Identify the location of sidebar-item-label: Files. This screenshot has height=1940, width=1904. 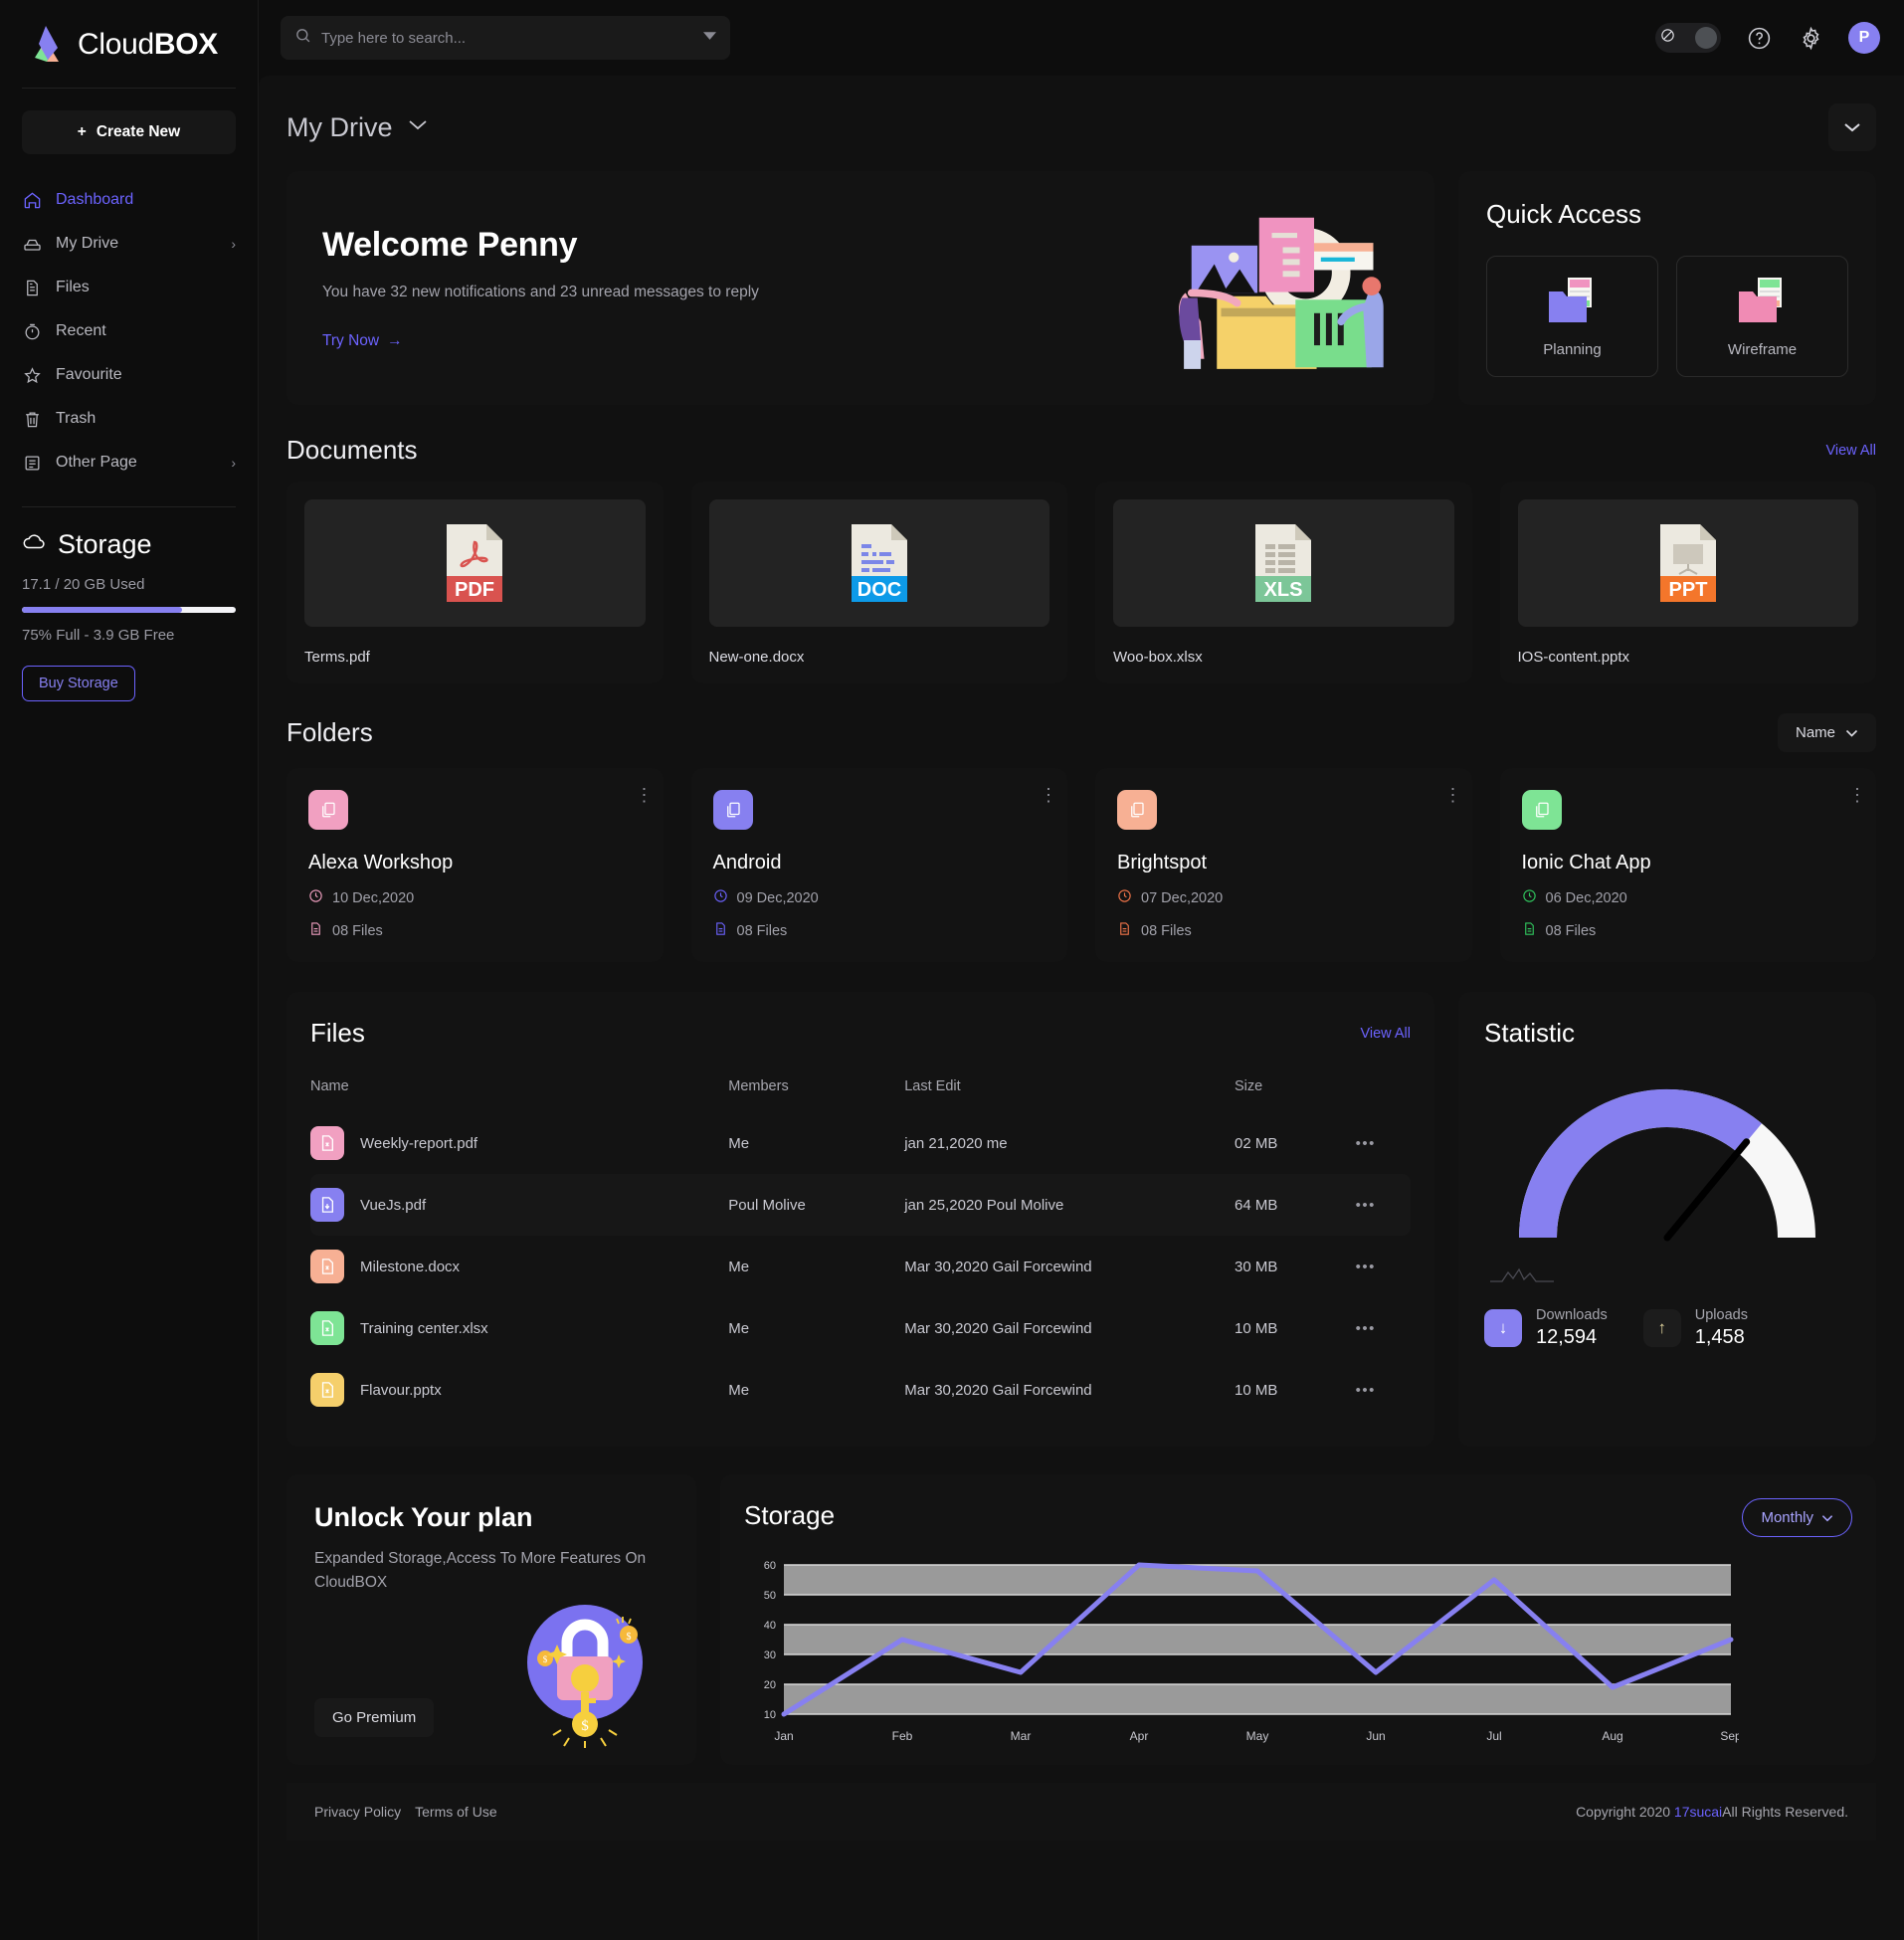
(73, 287).